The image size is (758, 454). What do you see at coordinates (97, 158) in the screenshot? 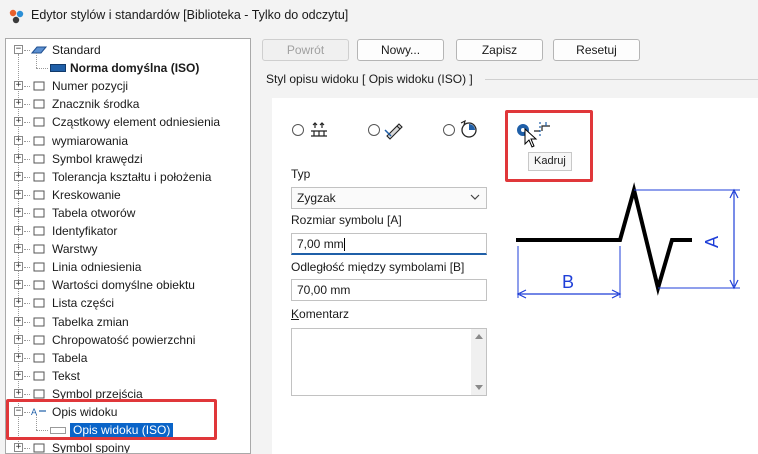
I see `tree-item-label: Symbol krawędzi` at bounding box center [97, 158].